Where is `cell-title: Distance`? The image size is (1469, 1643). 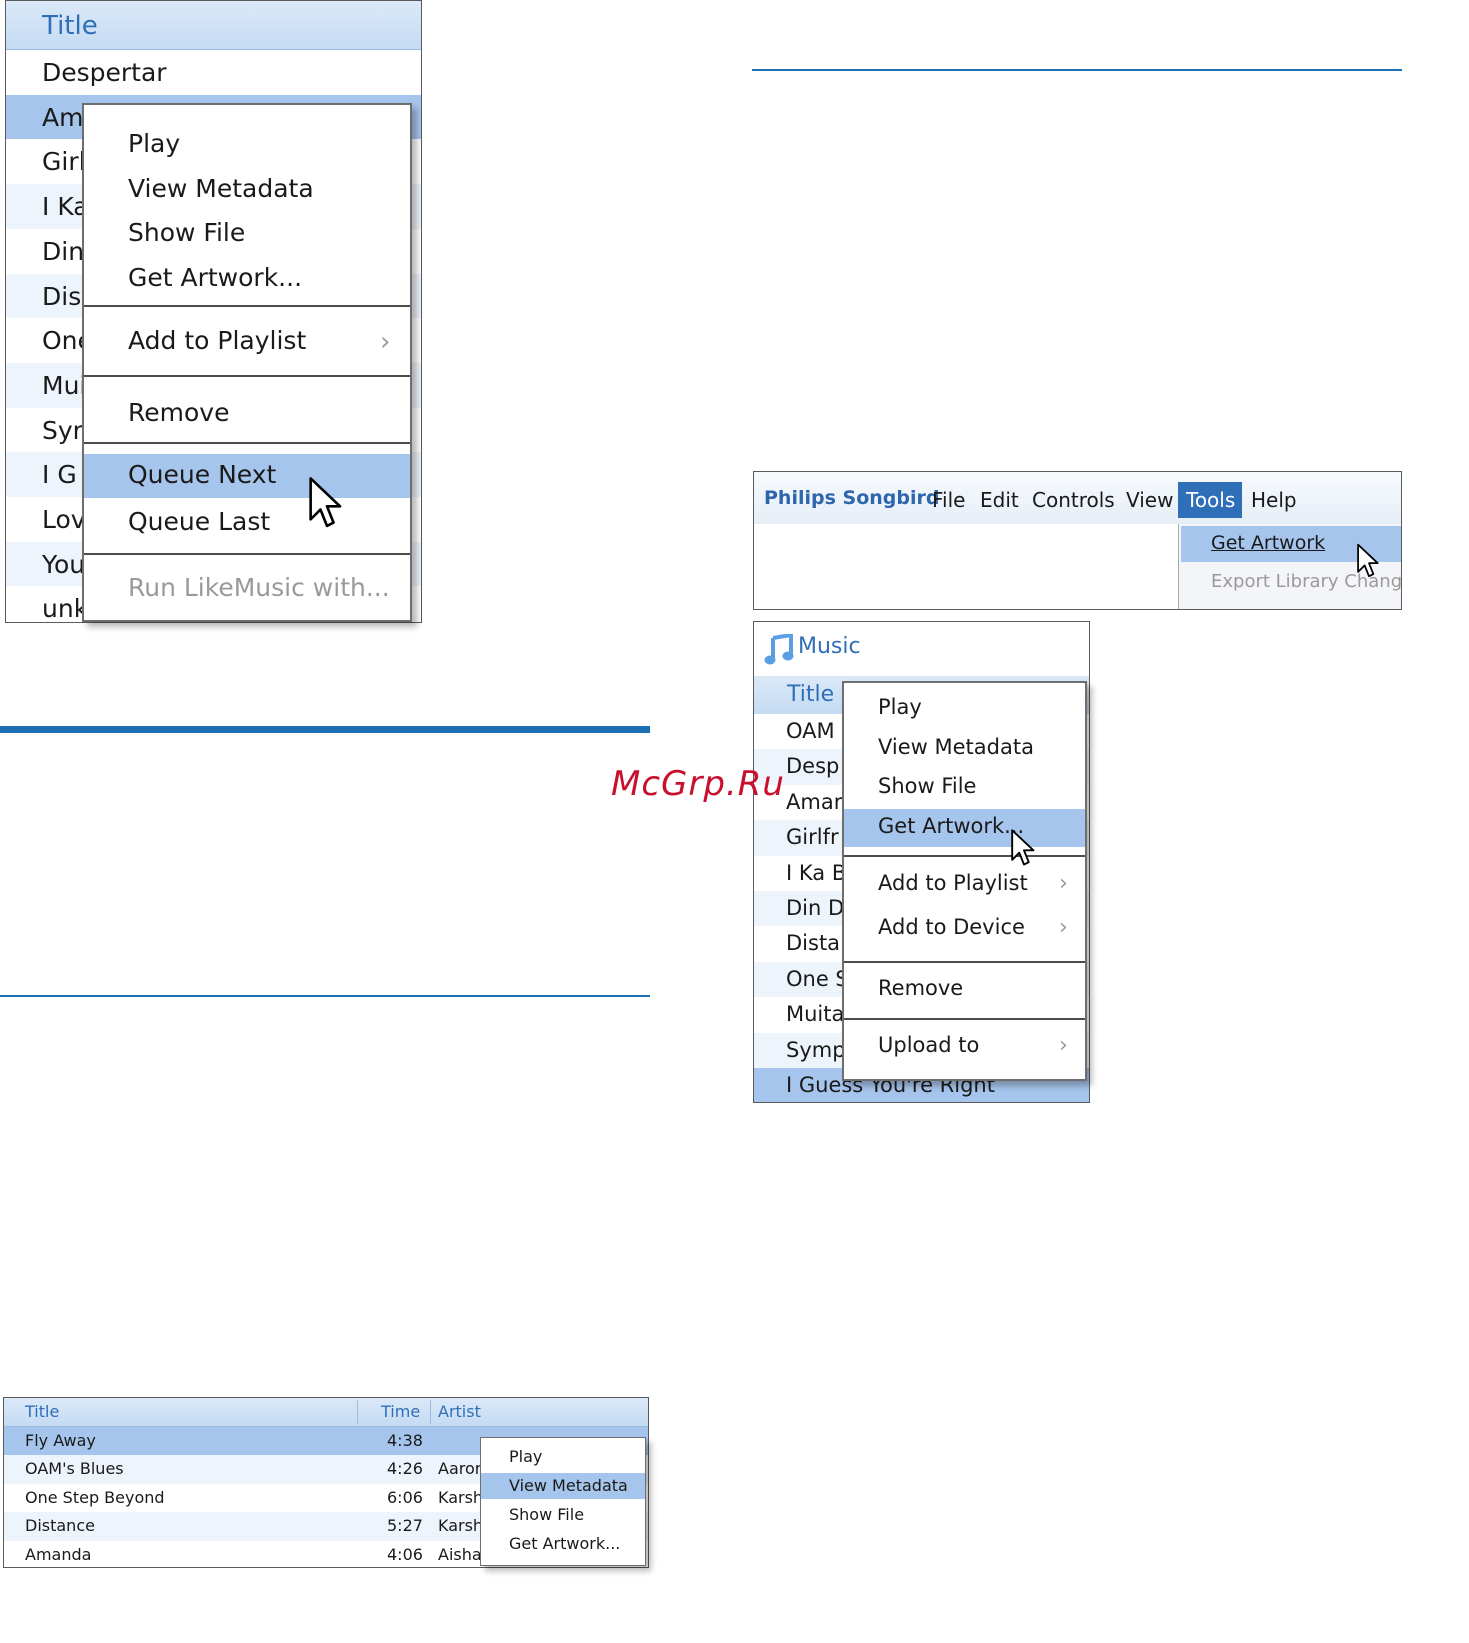 cell-title: Distance is located at coordinates (60, 1526).